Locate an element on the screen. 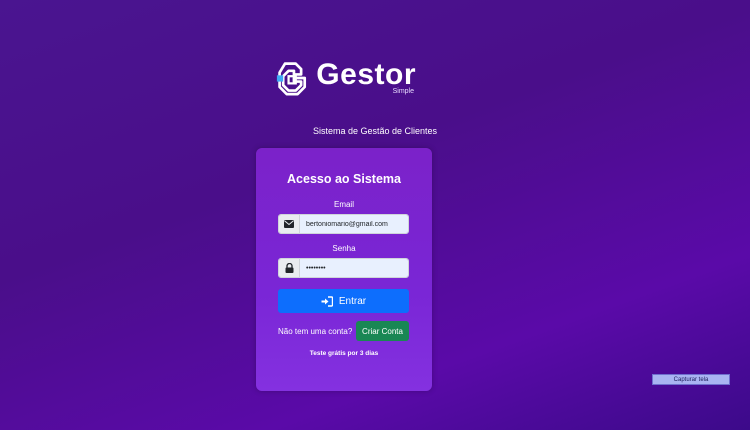  email-label: Email is located at coordinates (343, 204).